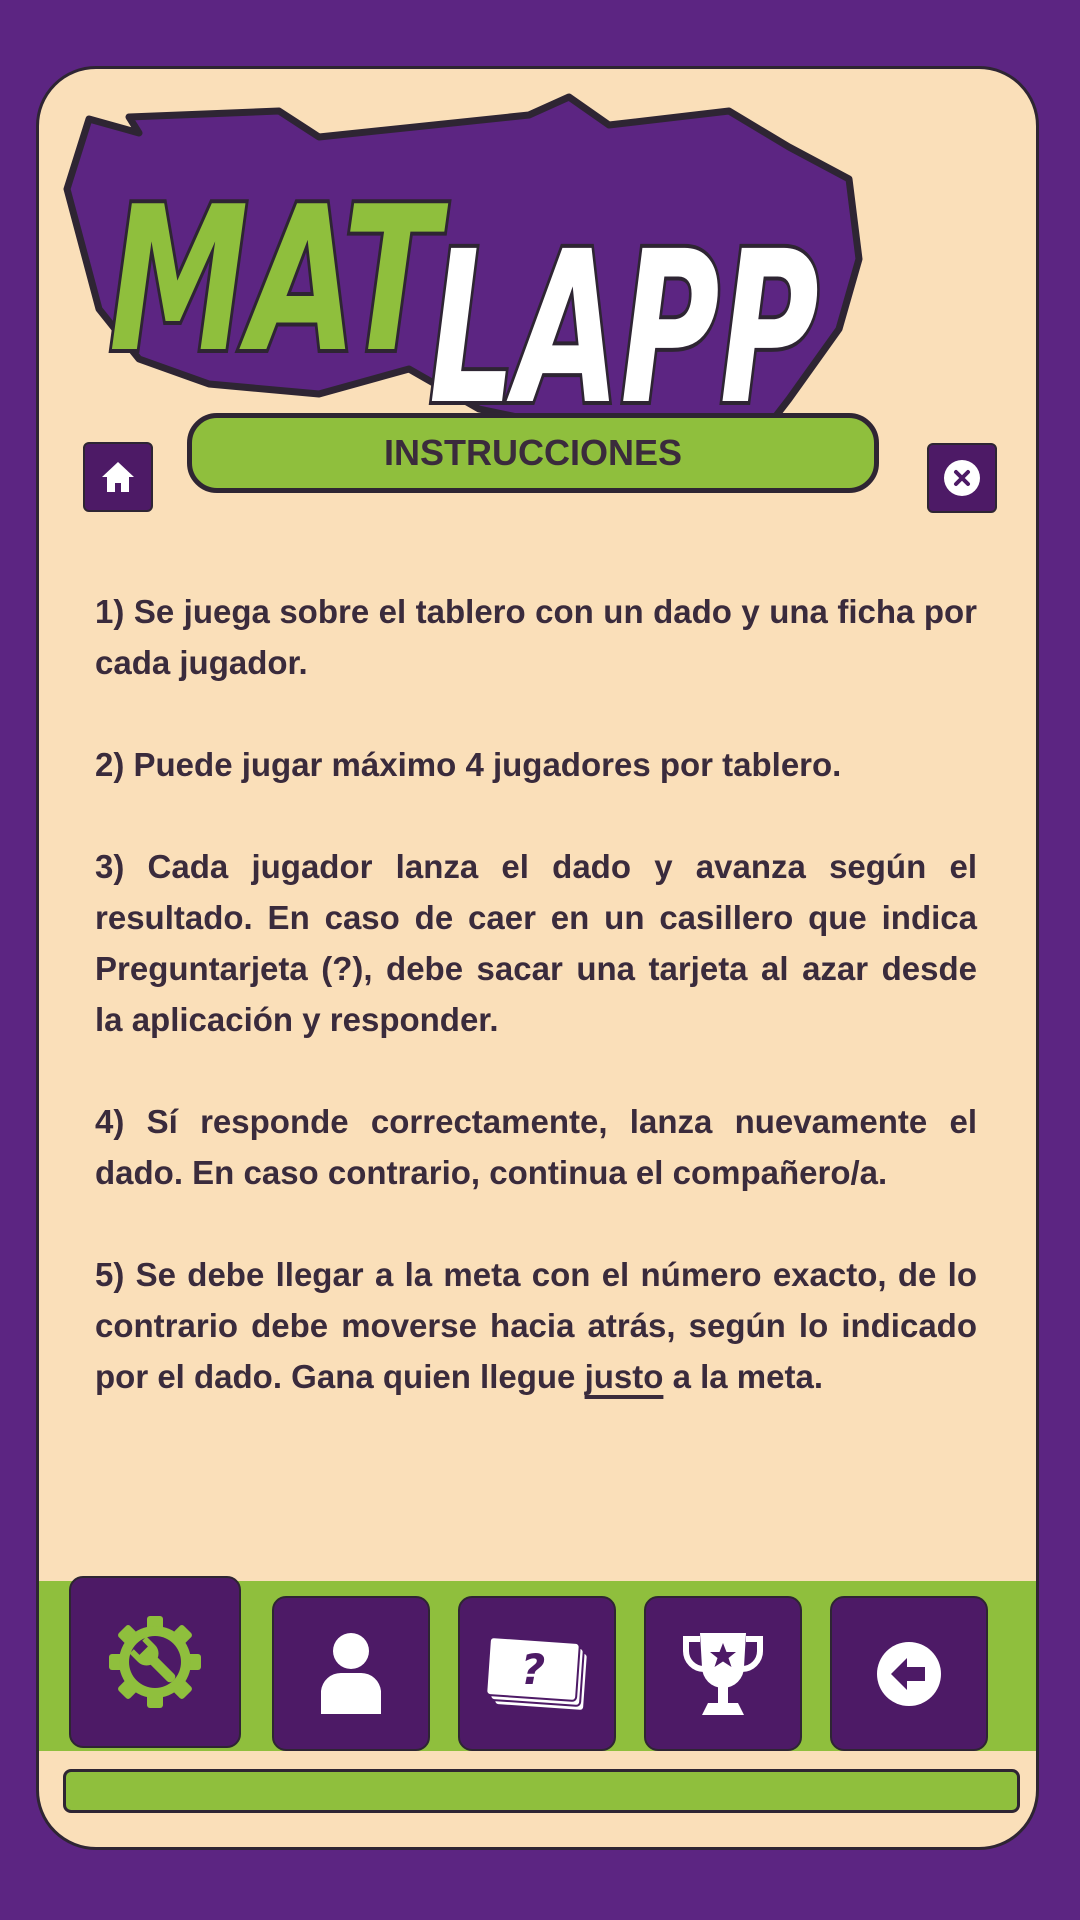 The height and width of the screenshot is (1920, 1080). Describe the element at coordinates (624, 1376) in the screenshot. I see `instruction-5-emphasis: justo` at that location.